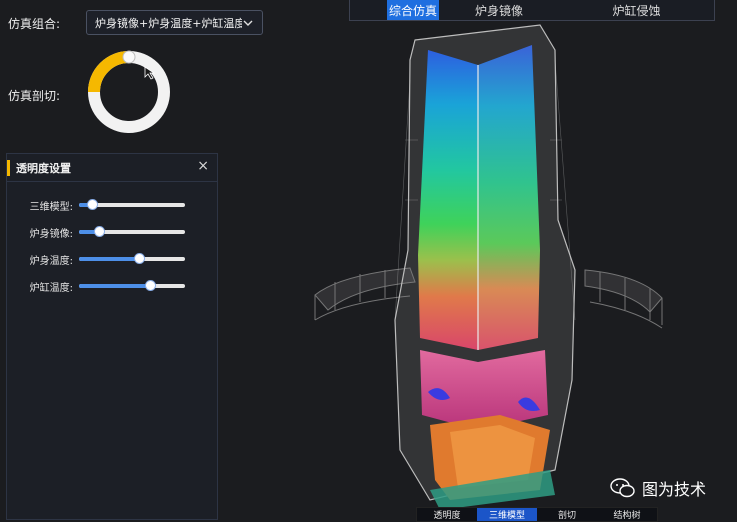 This screenshot has height=522, width=737. Describe the element at coordinates (636, 10) in the screenshot. I see `tab-hearth-erosion: 炉缸侵蚀` at that location.